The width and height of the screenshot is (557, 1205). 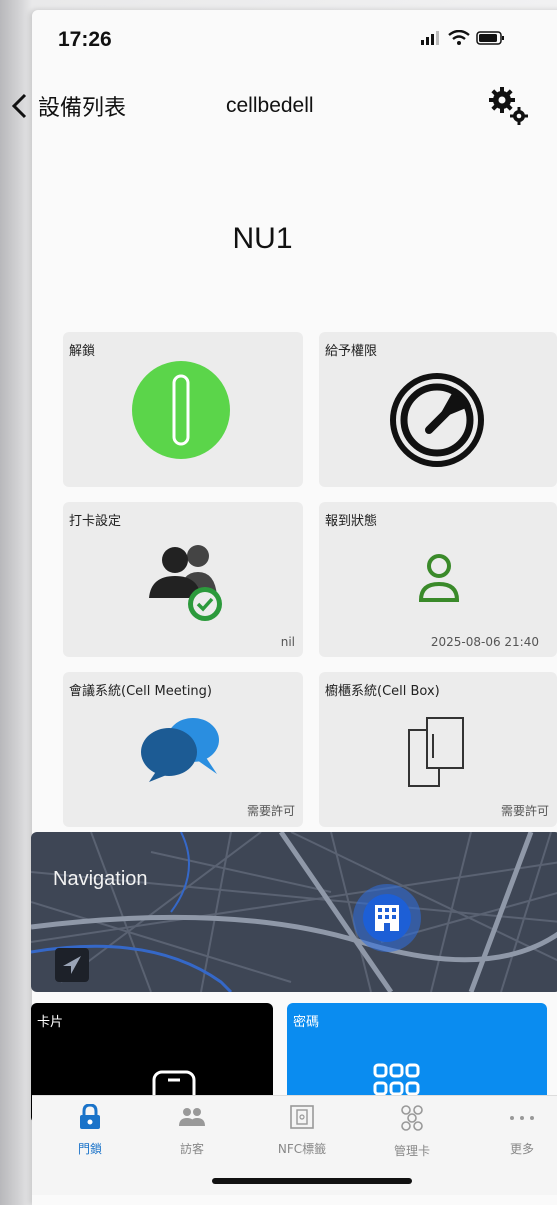 I want to click on check-in-status-tile: 報到狀態 2025-08-06 21:40, so click(x=438, y=579).